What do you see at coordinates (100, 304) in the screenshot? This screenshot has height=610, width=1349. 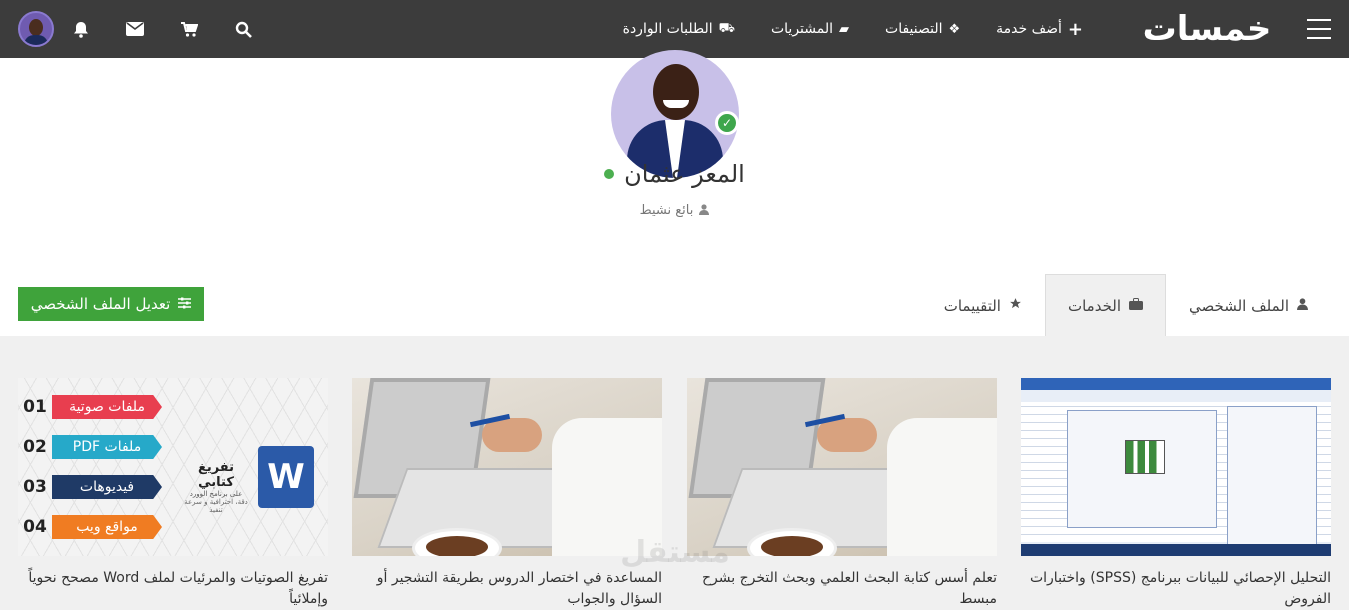 I see `edit-profile-label: تعديل الملف الشخصي` at bounding box center [100, 304].